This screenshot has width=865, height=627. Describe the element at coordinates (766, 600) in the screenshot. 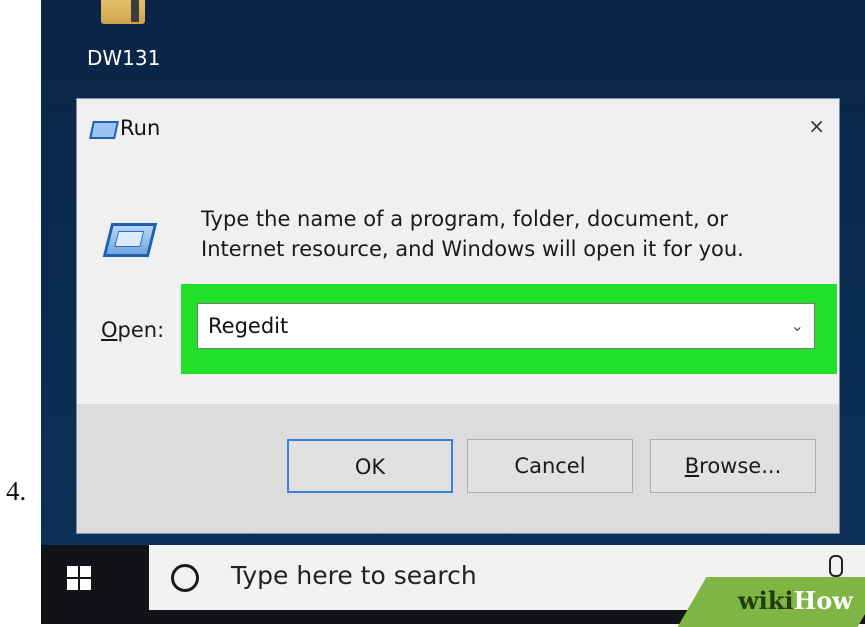

I see `watermark-part-1: wiki` at that location.